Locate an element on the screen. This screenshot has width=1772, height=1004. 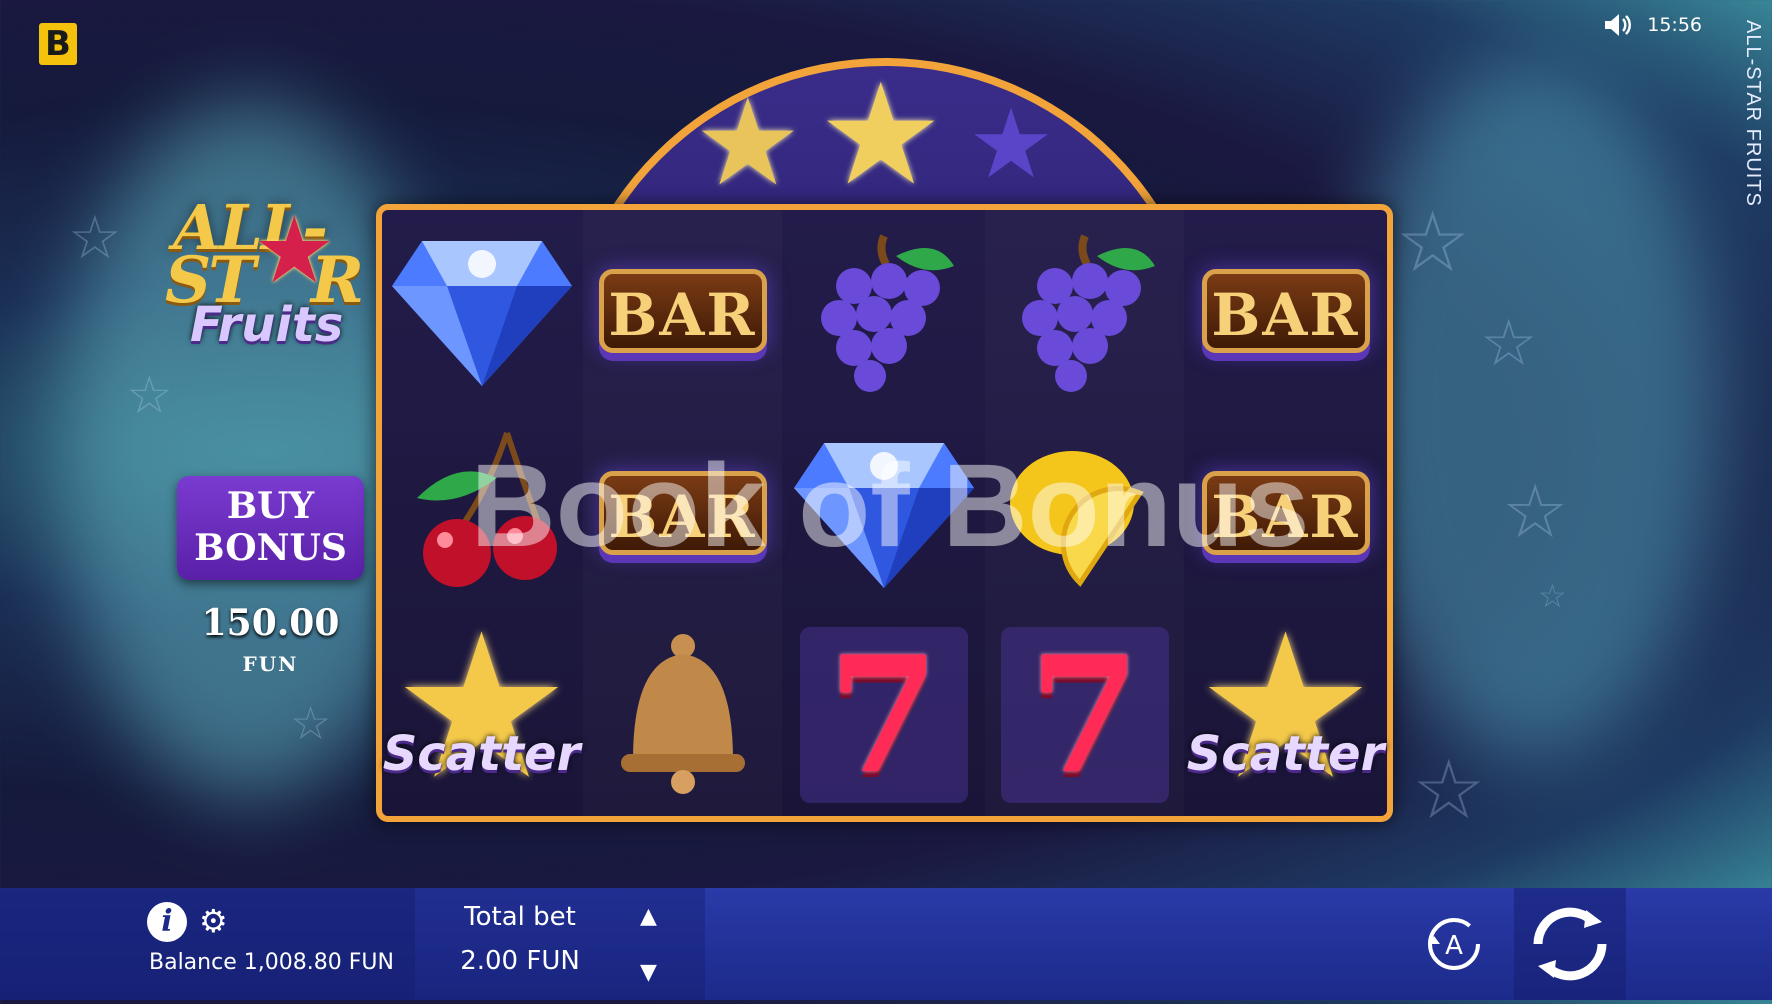
status-area: 15:56 is located at coordinates (1652, 25).